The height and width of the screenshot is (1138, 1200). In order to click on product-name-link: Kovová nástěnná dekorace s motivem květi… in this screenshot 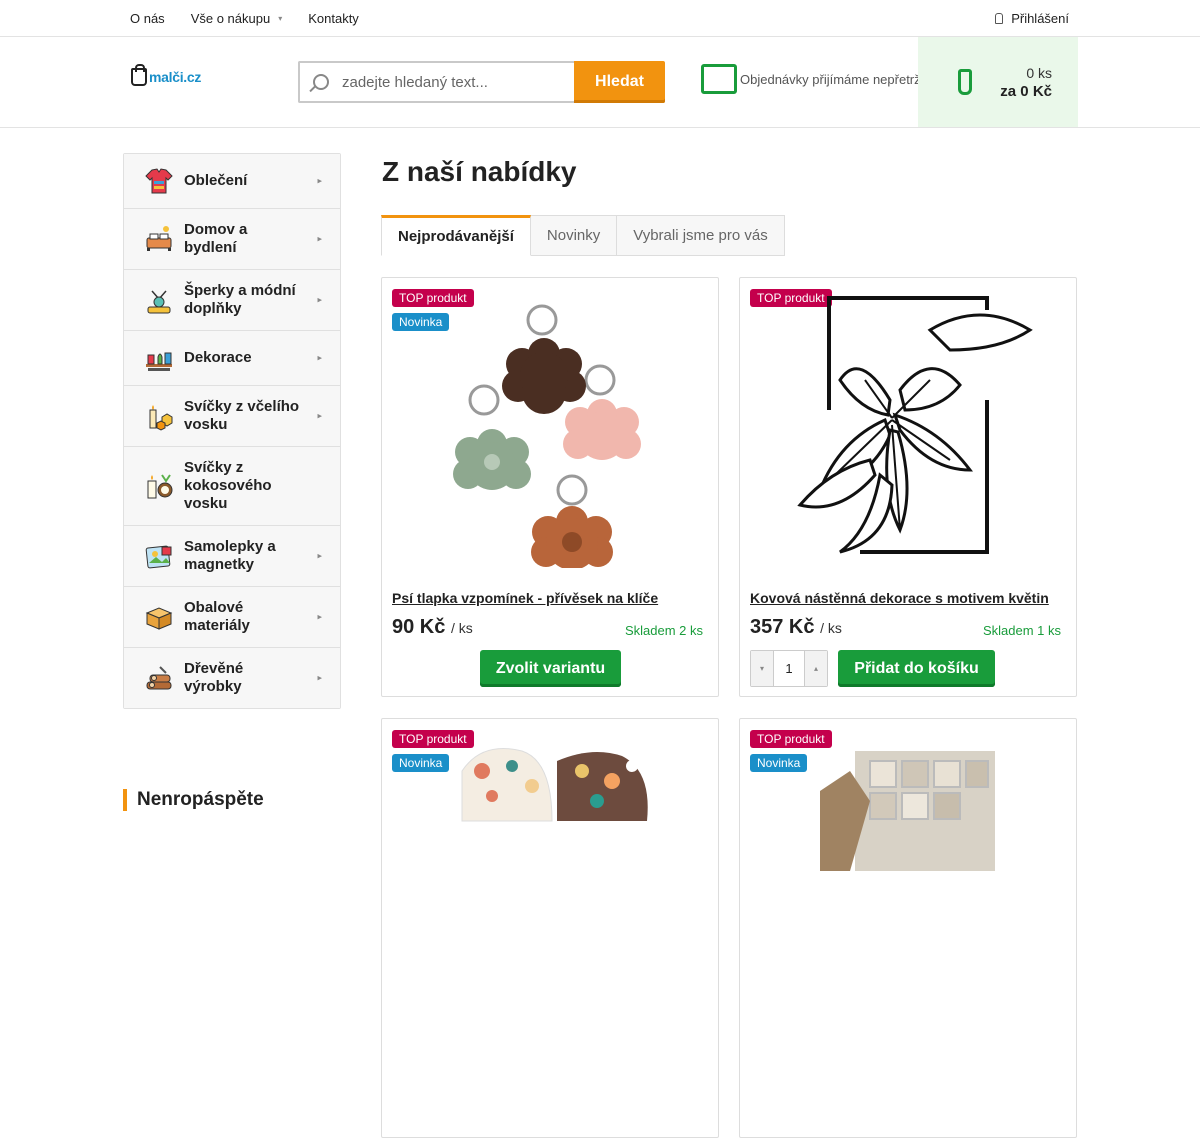, I will do `click(899, 598)`.